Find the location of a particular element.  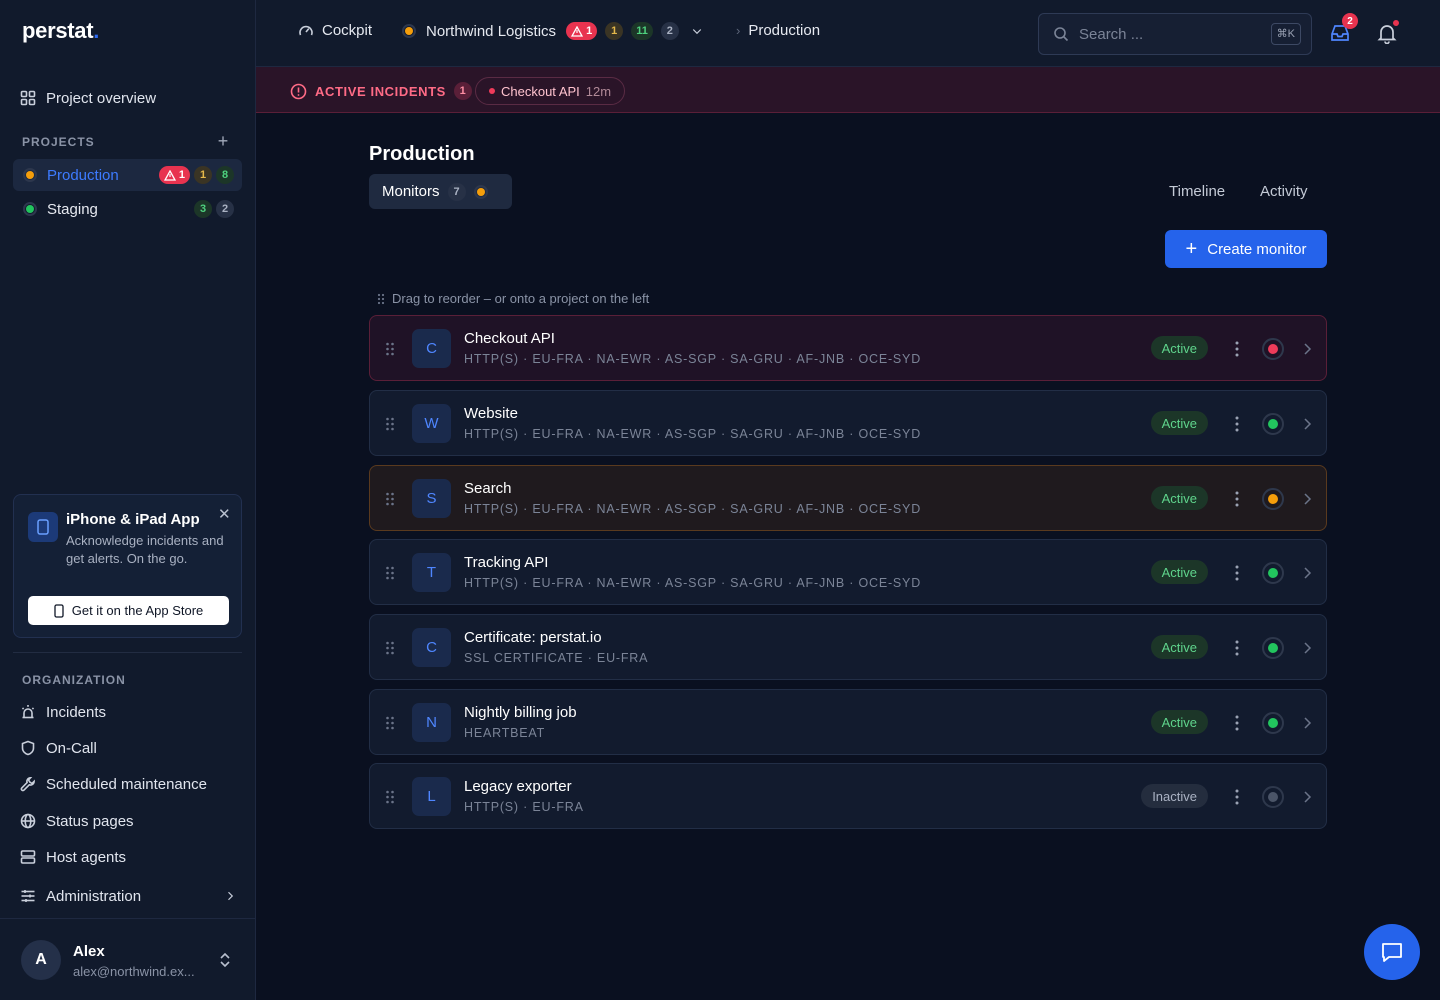

chat-icon is located at coordinates (1392, 952).